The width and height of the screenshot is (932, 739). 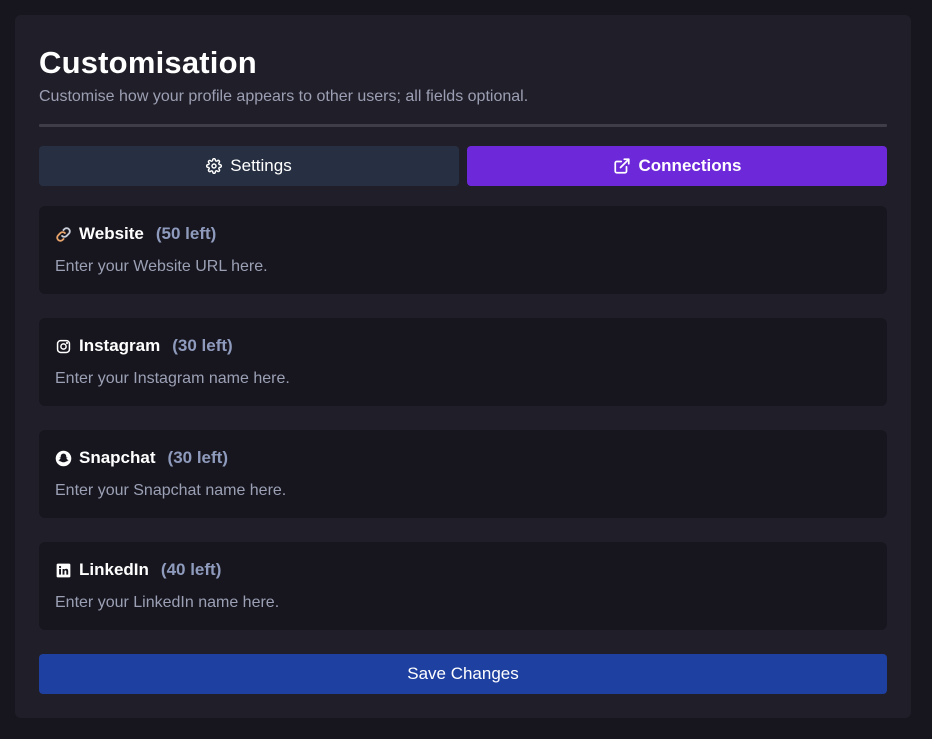 What do you see at coordinates (463, 125) in the screenshot?
I see `divider` at bounding box center [463, 125].